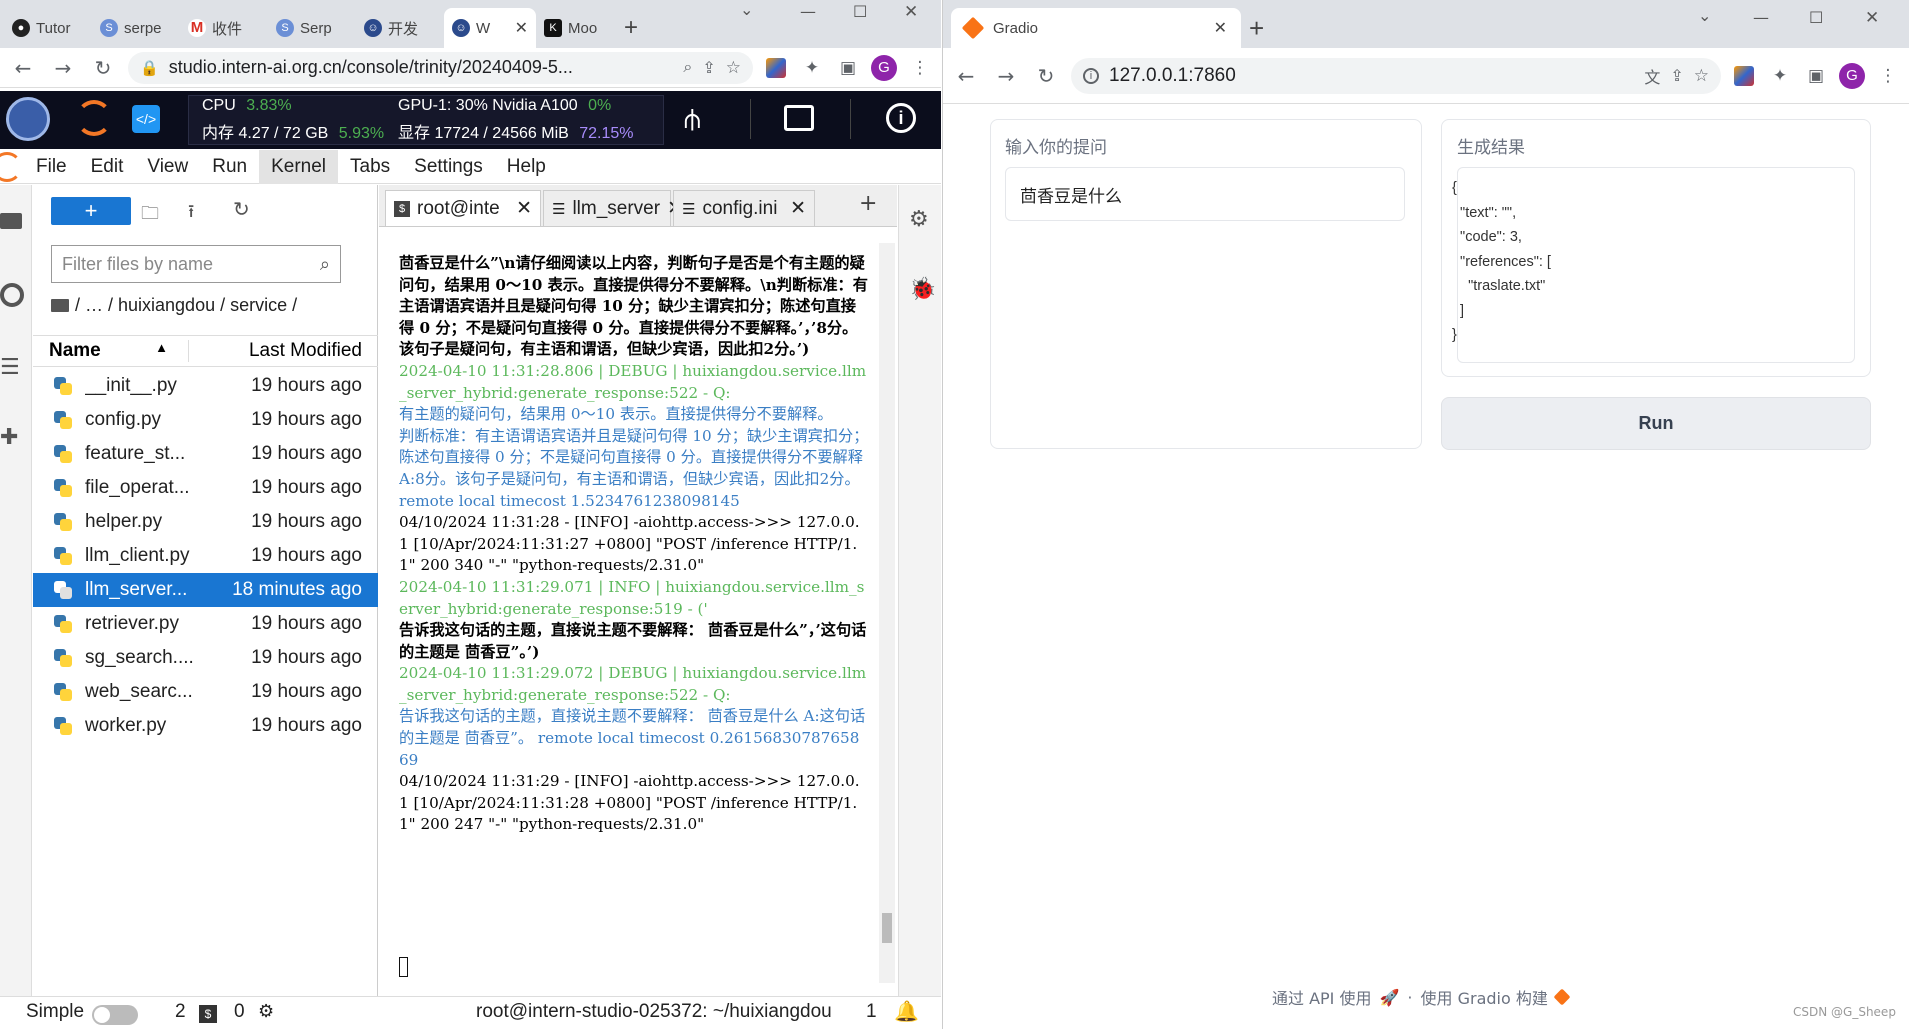 The image size is (1909, 1029). Describe the element at coordinates (613, 208) in the screenshot. I see `tab-llm-server: ☰ llm_server ✕` at that location.